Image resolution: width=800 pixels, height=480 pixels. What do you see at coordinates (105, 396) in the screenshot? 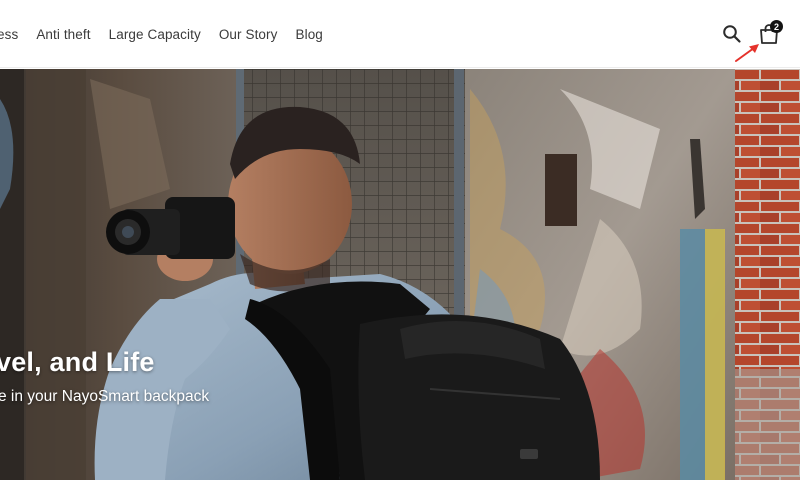
I see `hero-subtitle: e in your NayoSmart backpack` at bounding box center [105, 396].